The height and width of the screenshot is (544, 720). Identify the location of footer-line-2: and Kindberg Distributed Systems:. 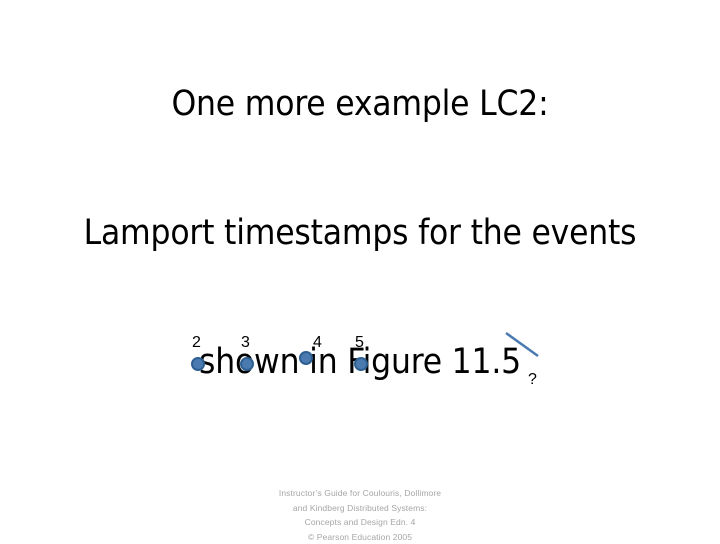
(360, 508).